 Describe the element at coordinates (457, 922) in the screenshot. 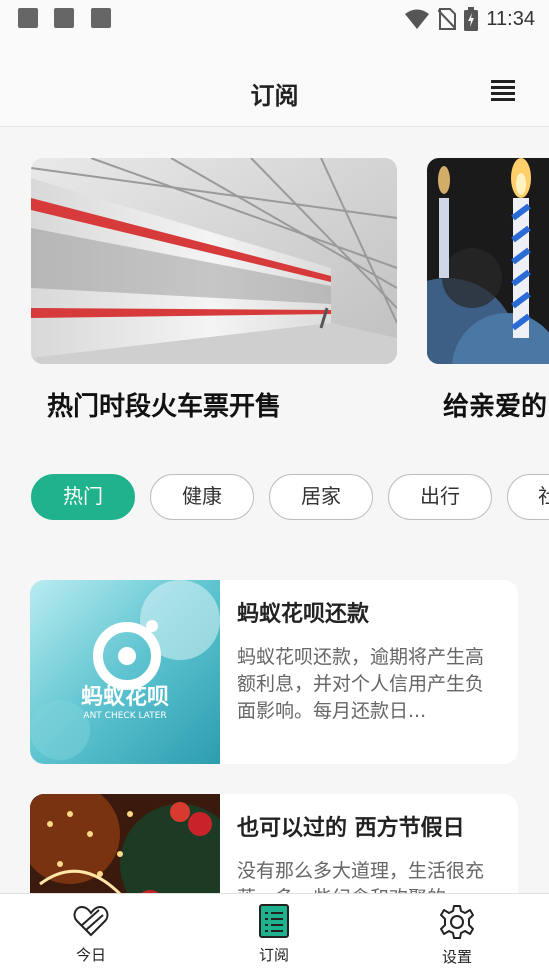

I see `gear-icon` at that location.